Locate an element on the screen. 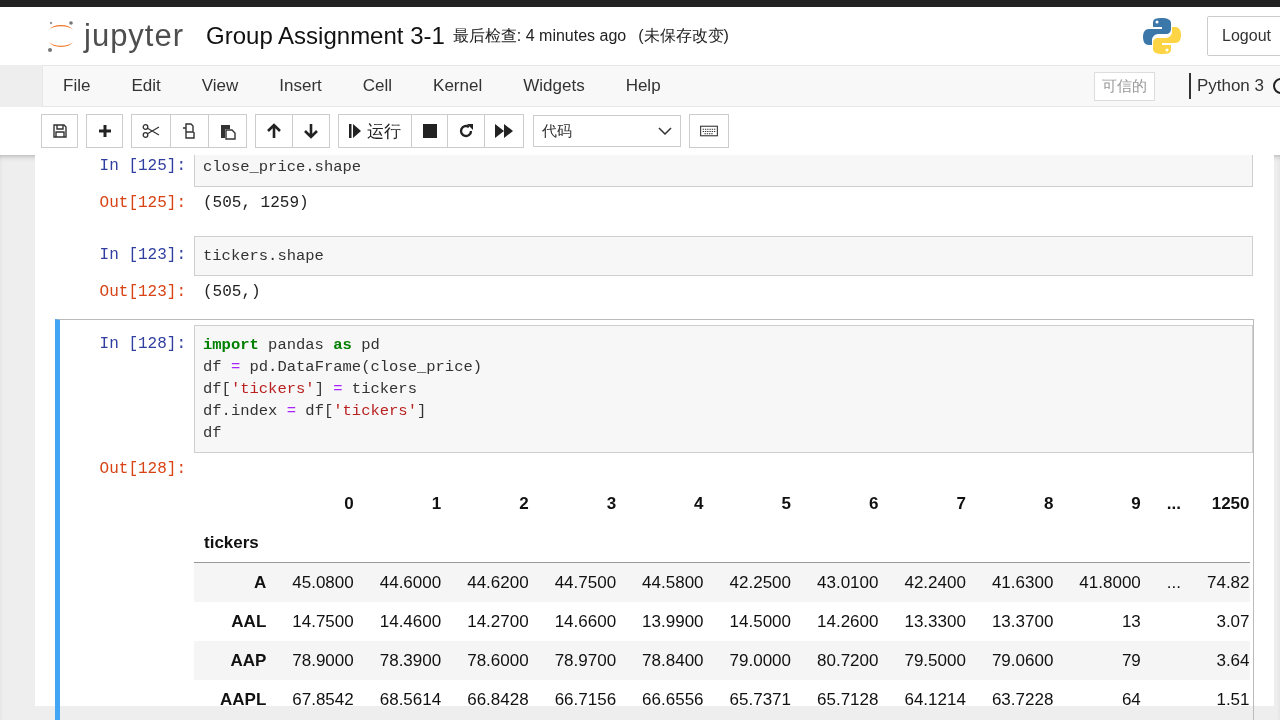 The width and height of the screenshot is (1280, 720). row-label: A is located at coordinates (230, 582).